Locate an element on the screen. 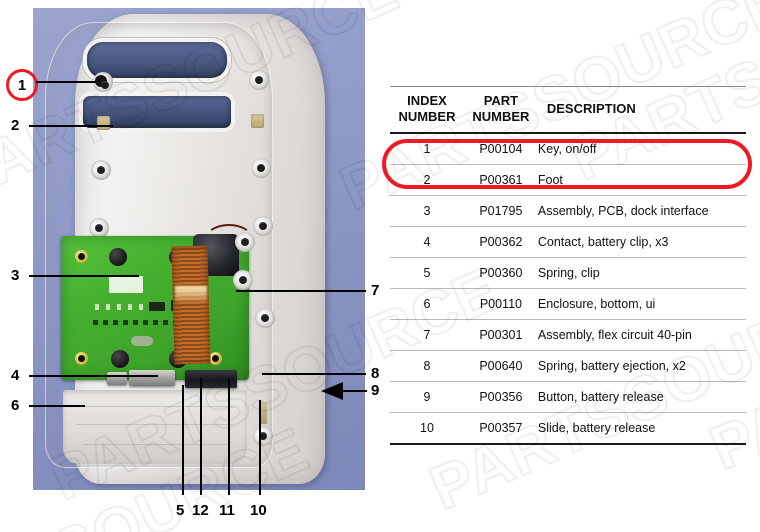 This screenshot has width=760, height=532. cell-index: 5 is located at coordinates (427, 273).